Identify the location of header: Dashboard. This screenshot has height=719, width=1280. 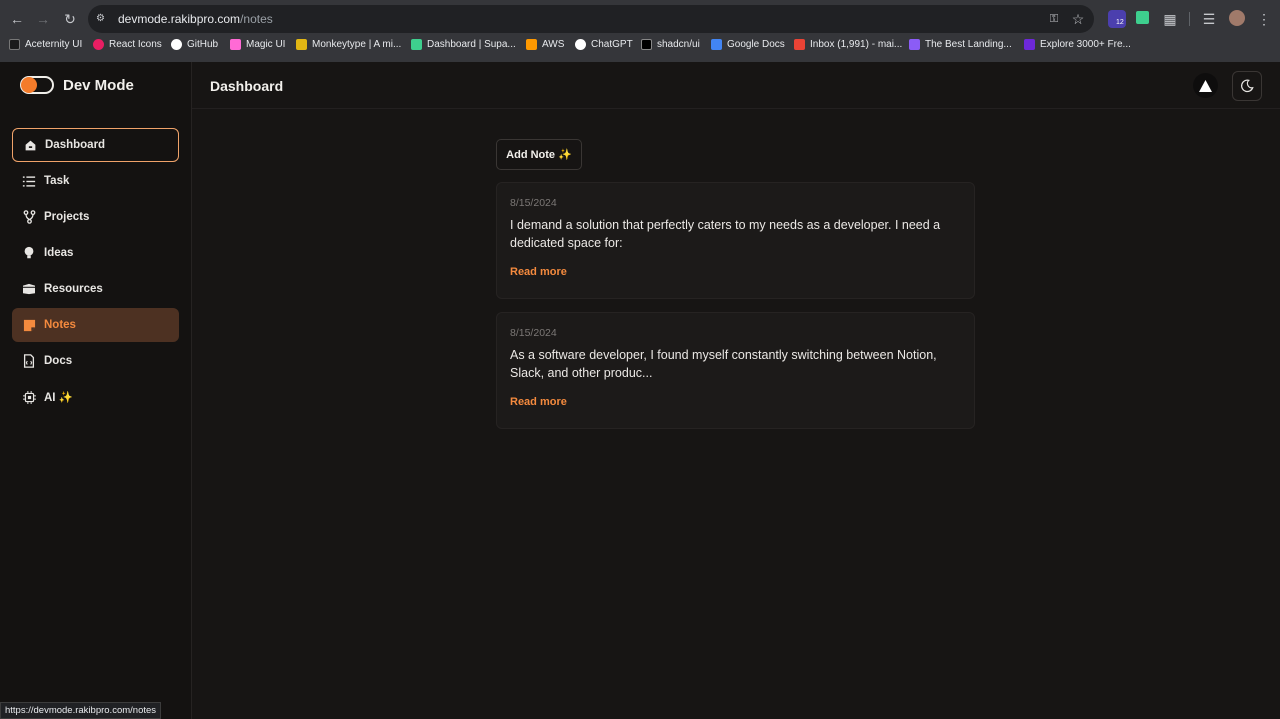
(736, 85).